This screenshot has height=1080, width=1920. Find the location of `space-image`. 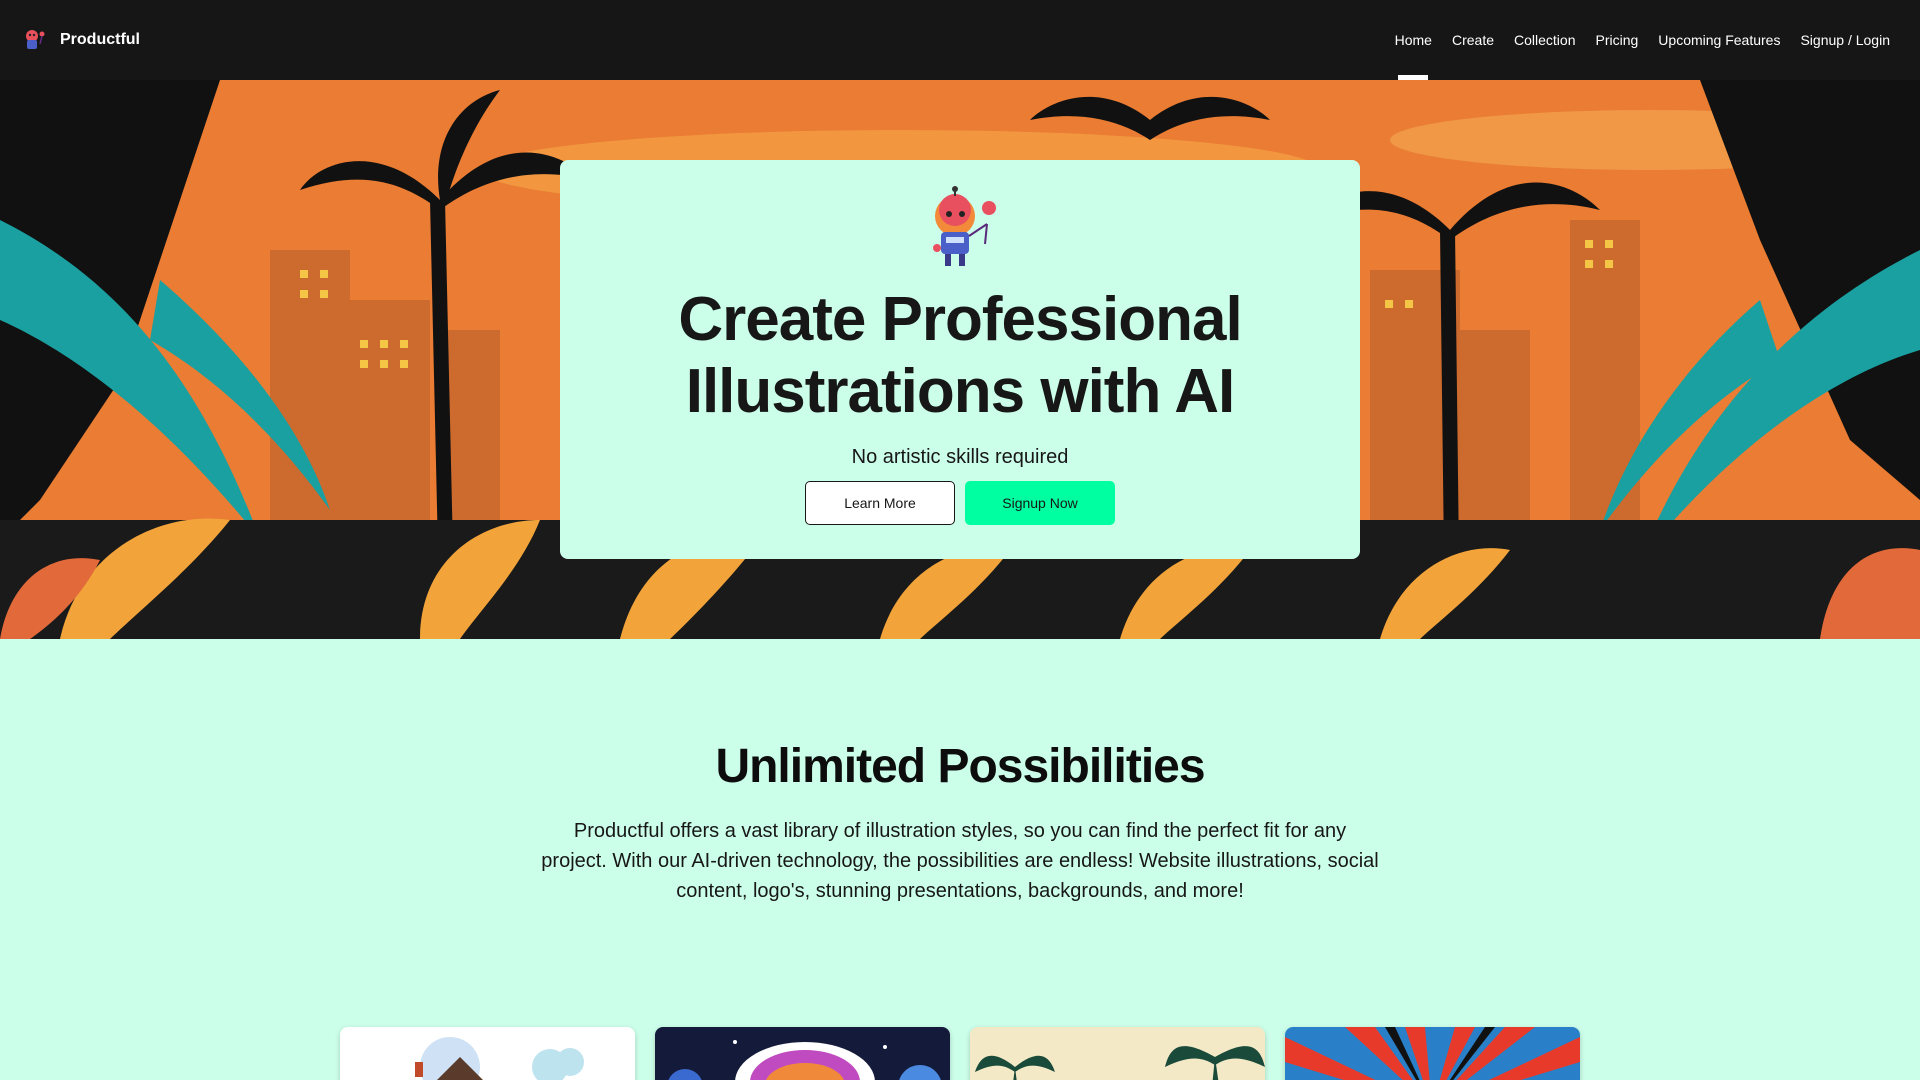

space-image is located at coordinates (802, 1053).